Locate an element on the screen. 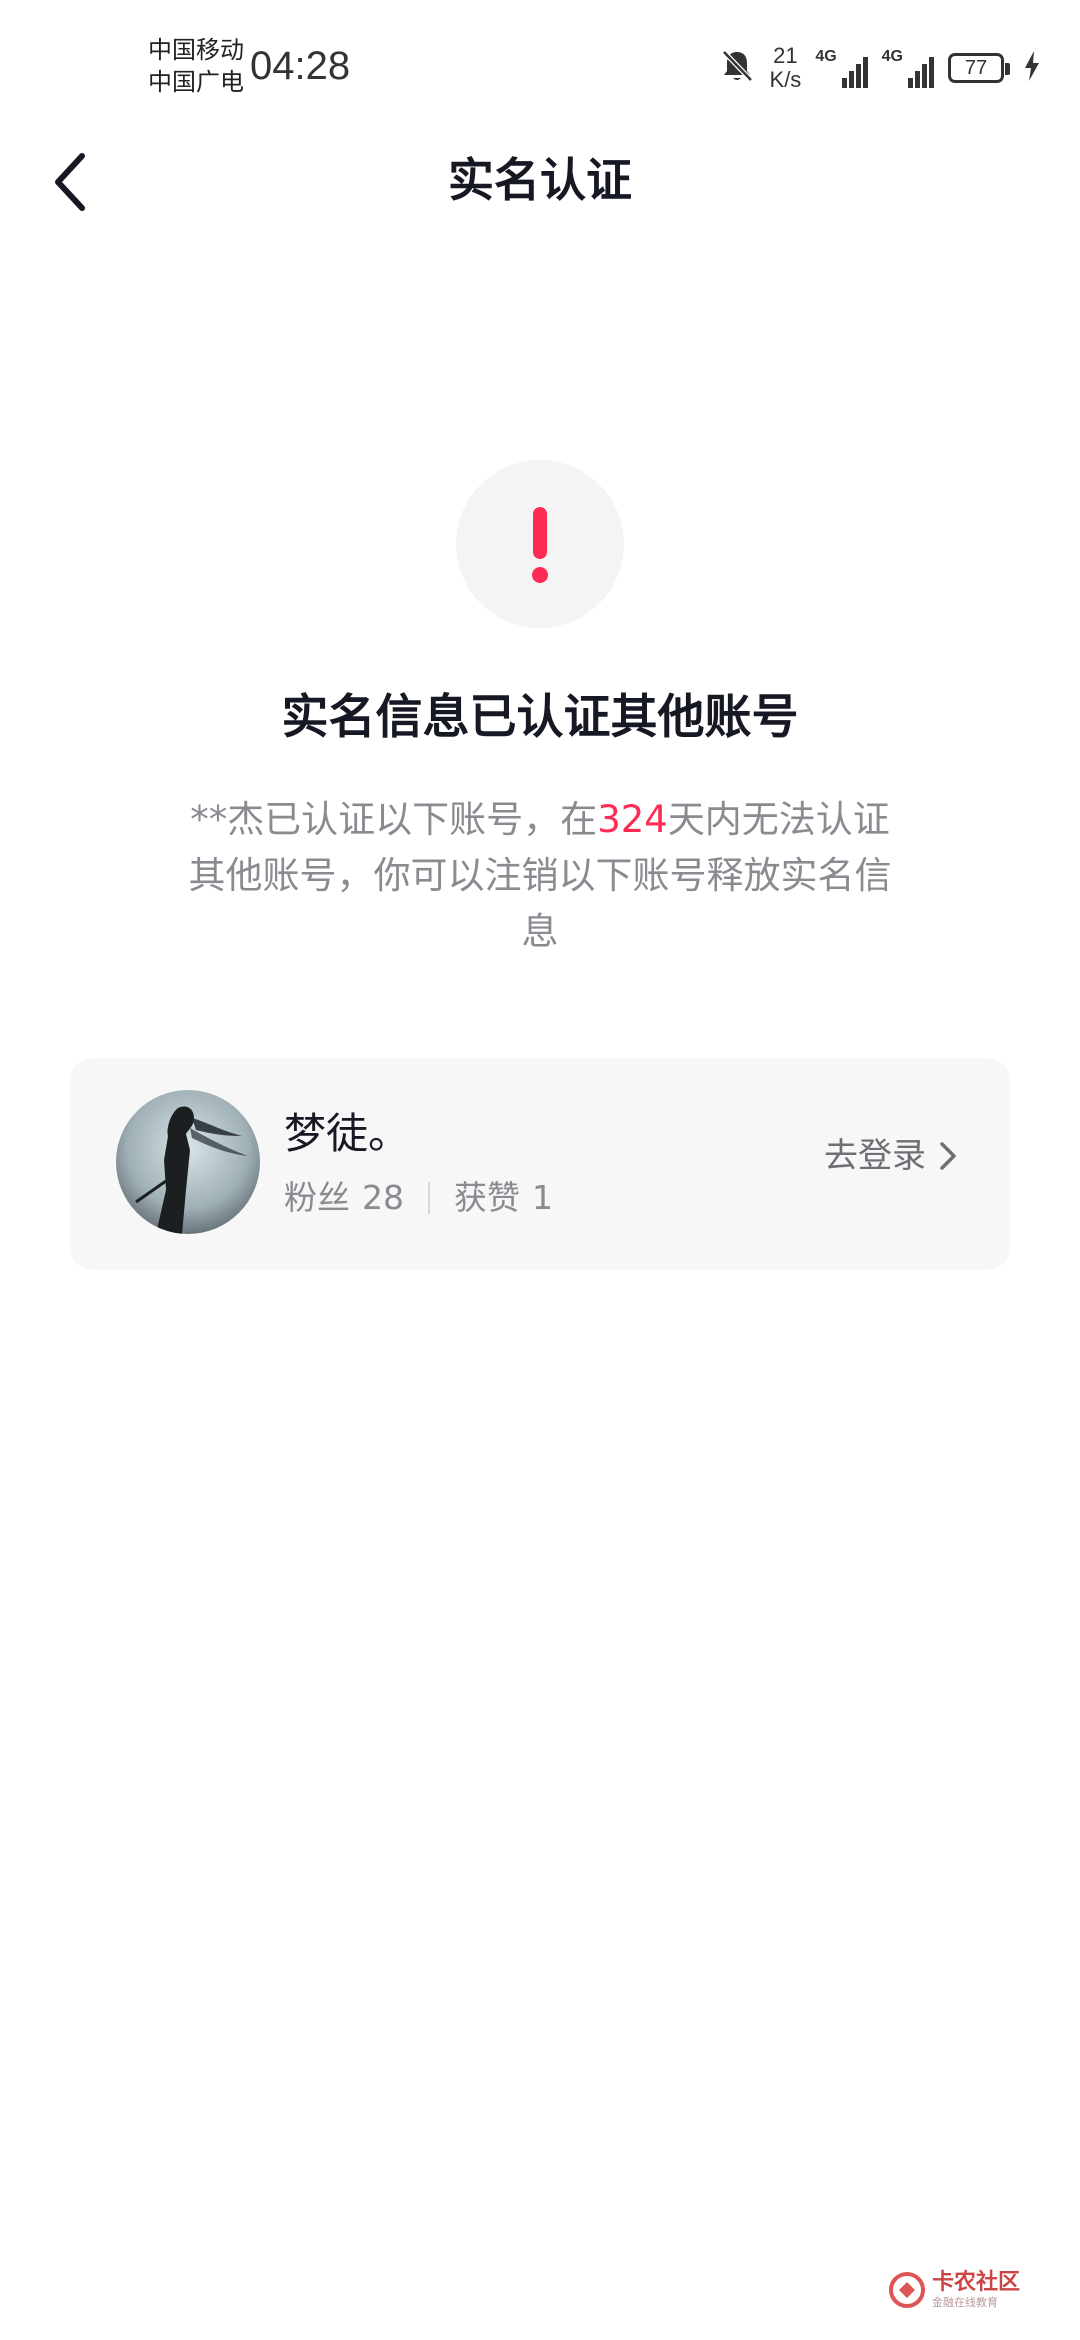 This screenshot has height=2340, width=1080. days-highlight: 324 is located at coordinates (632, 819).